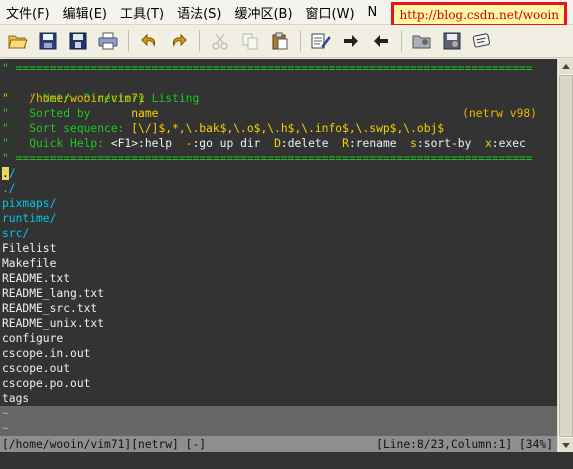  What do you see at coordinates (53, 323) in the screenshot?
I see `list-item: README_unix.txt` at bounding box center [53, 323].